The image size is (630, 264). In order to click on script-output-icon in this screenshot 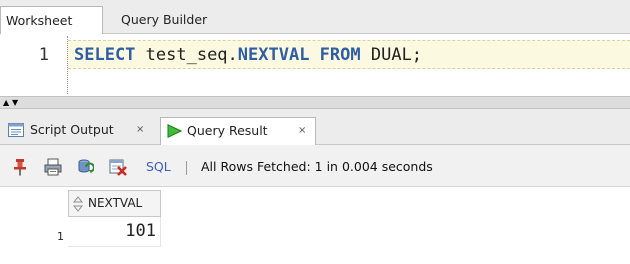, I will do `click(16, 130)`.